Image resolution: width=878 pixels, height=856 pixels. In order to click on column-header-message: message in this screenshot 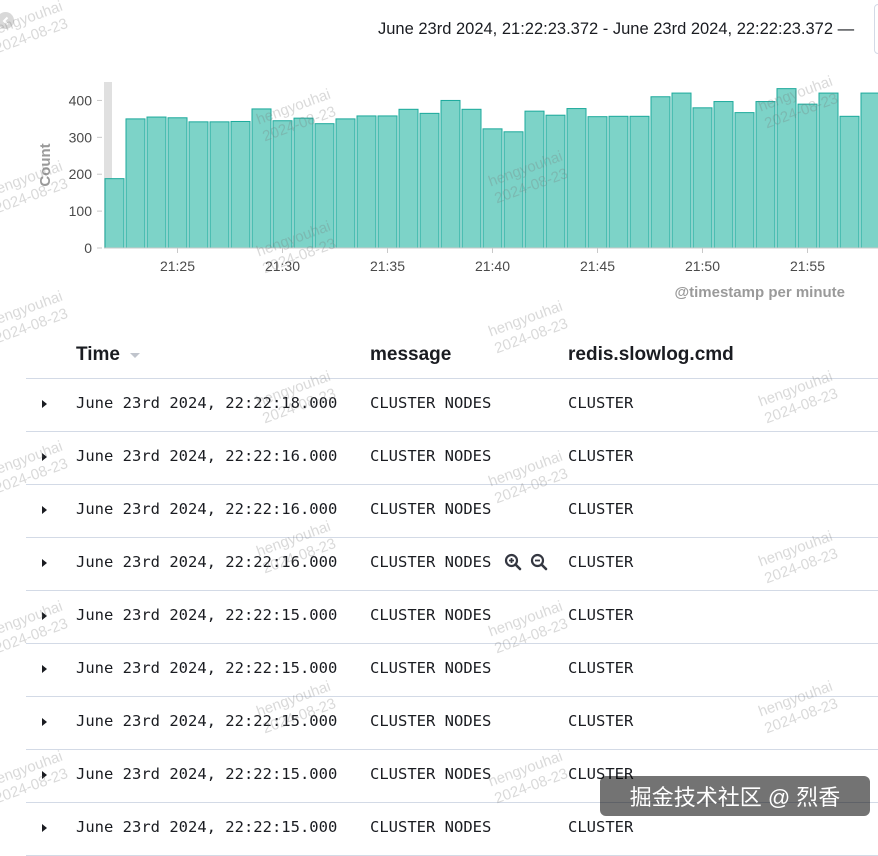, I will do `click(410, 355)`.